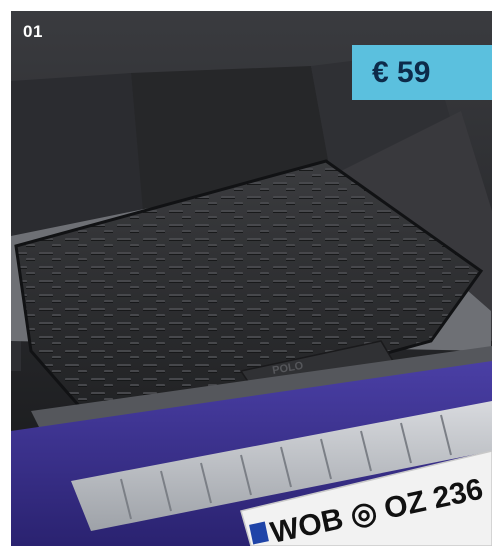  What do you see at coordinates (33, 31) in the screenshot?
I see `image-number-label: 01` at bounding box center [33, 31].